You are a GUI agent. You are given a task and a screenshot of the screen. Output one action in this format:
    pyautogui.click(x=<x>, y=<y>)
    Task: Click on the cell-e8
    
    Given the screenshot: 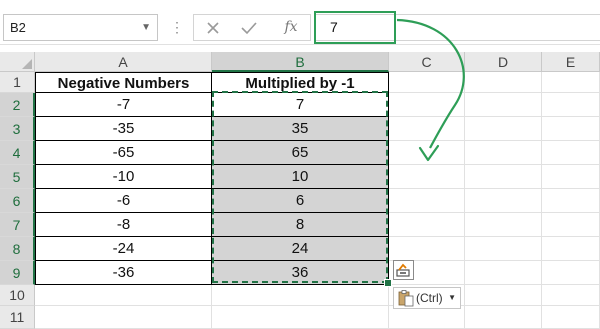 What is the action you would take?
    pyautogui.click(x=571, y=249)
    